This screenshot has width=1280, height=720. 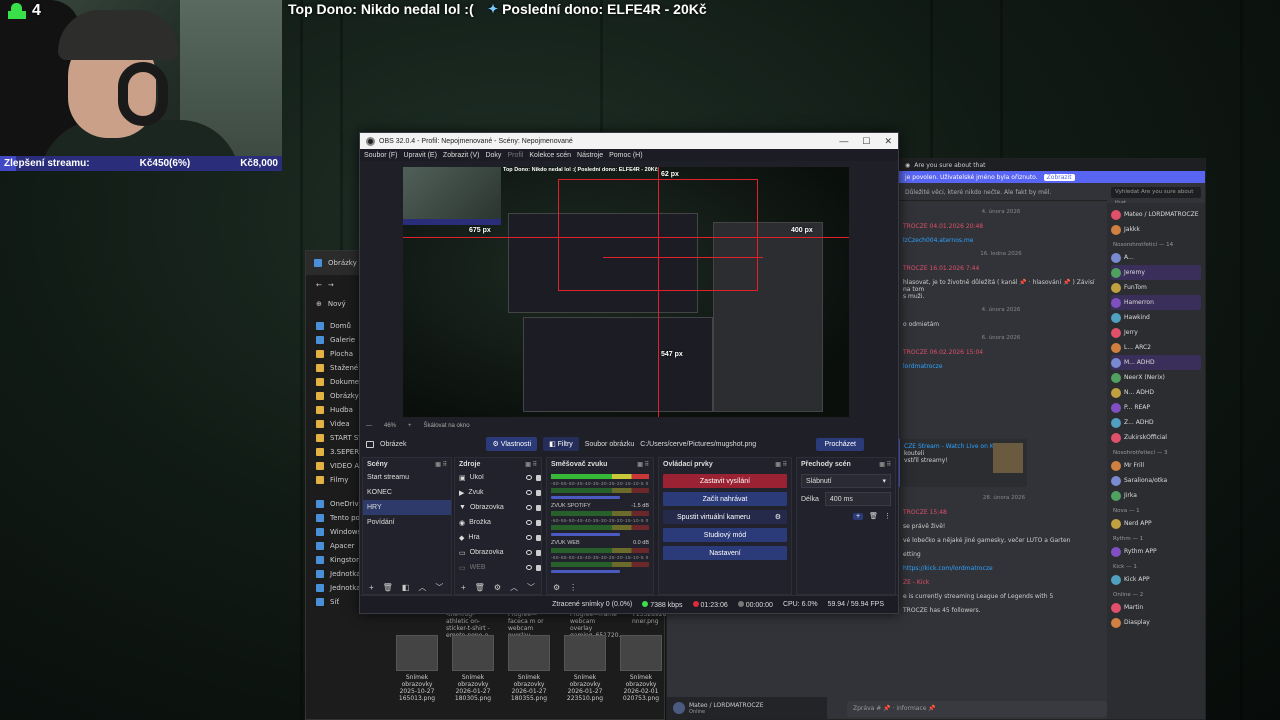 I want to click on file-thumbnail: Snímek obrazovky 2026-01-27 180355.png, so click(x=529, y=668).